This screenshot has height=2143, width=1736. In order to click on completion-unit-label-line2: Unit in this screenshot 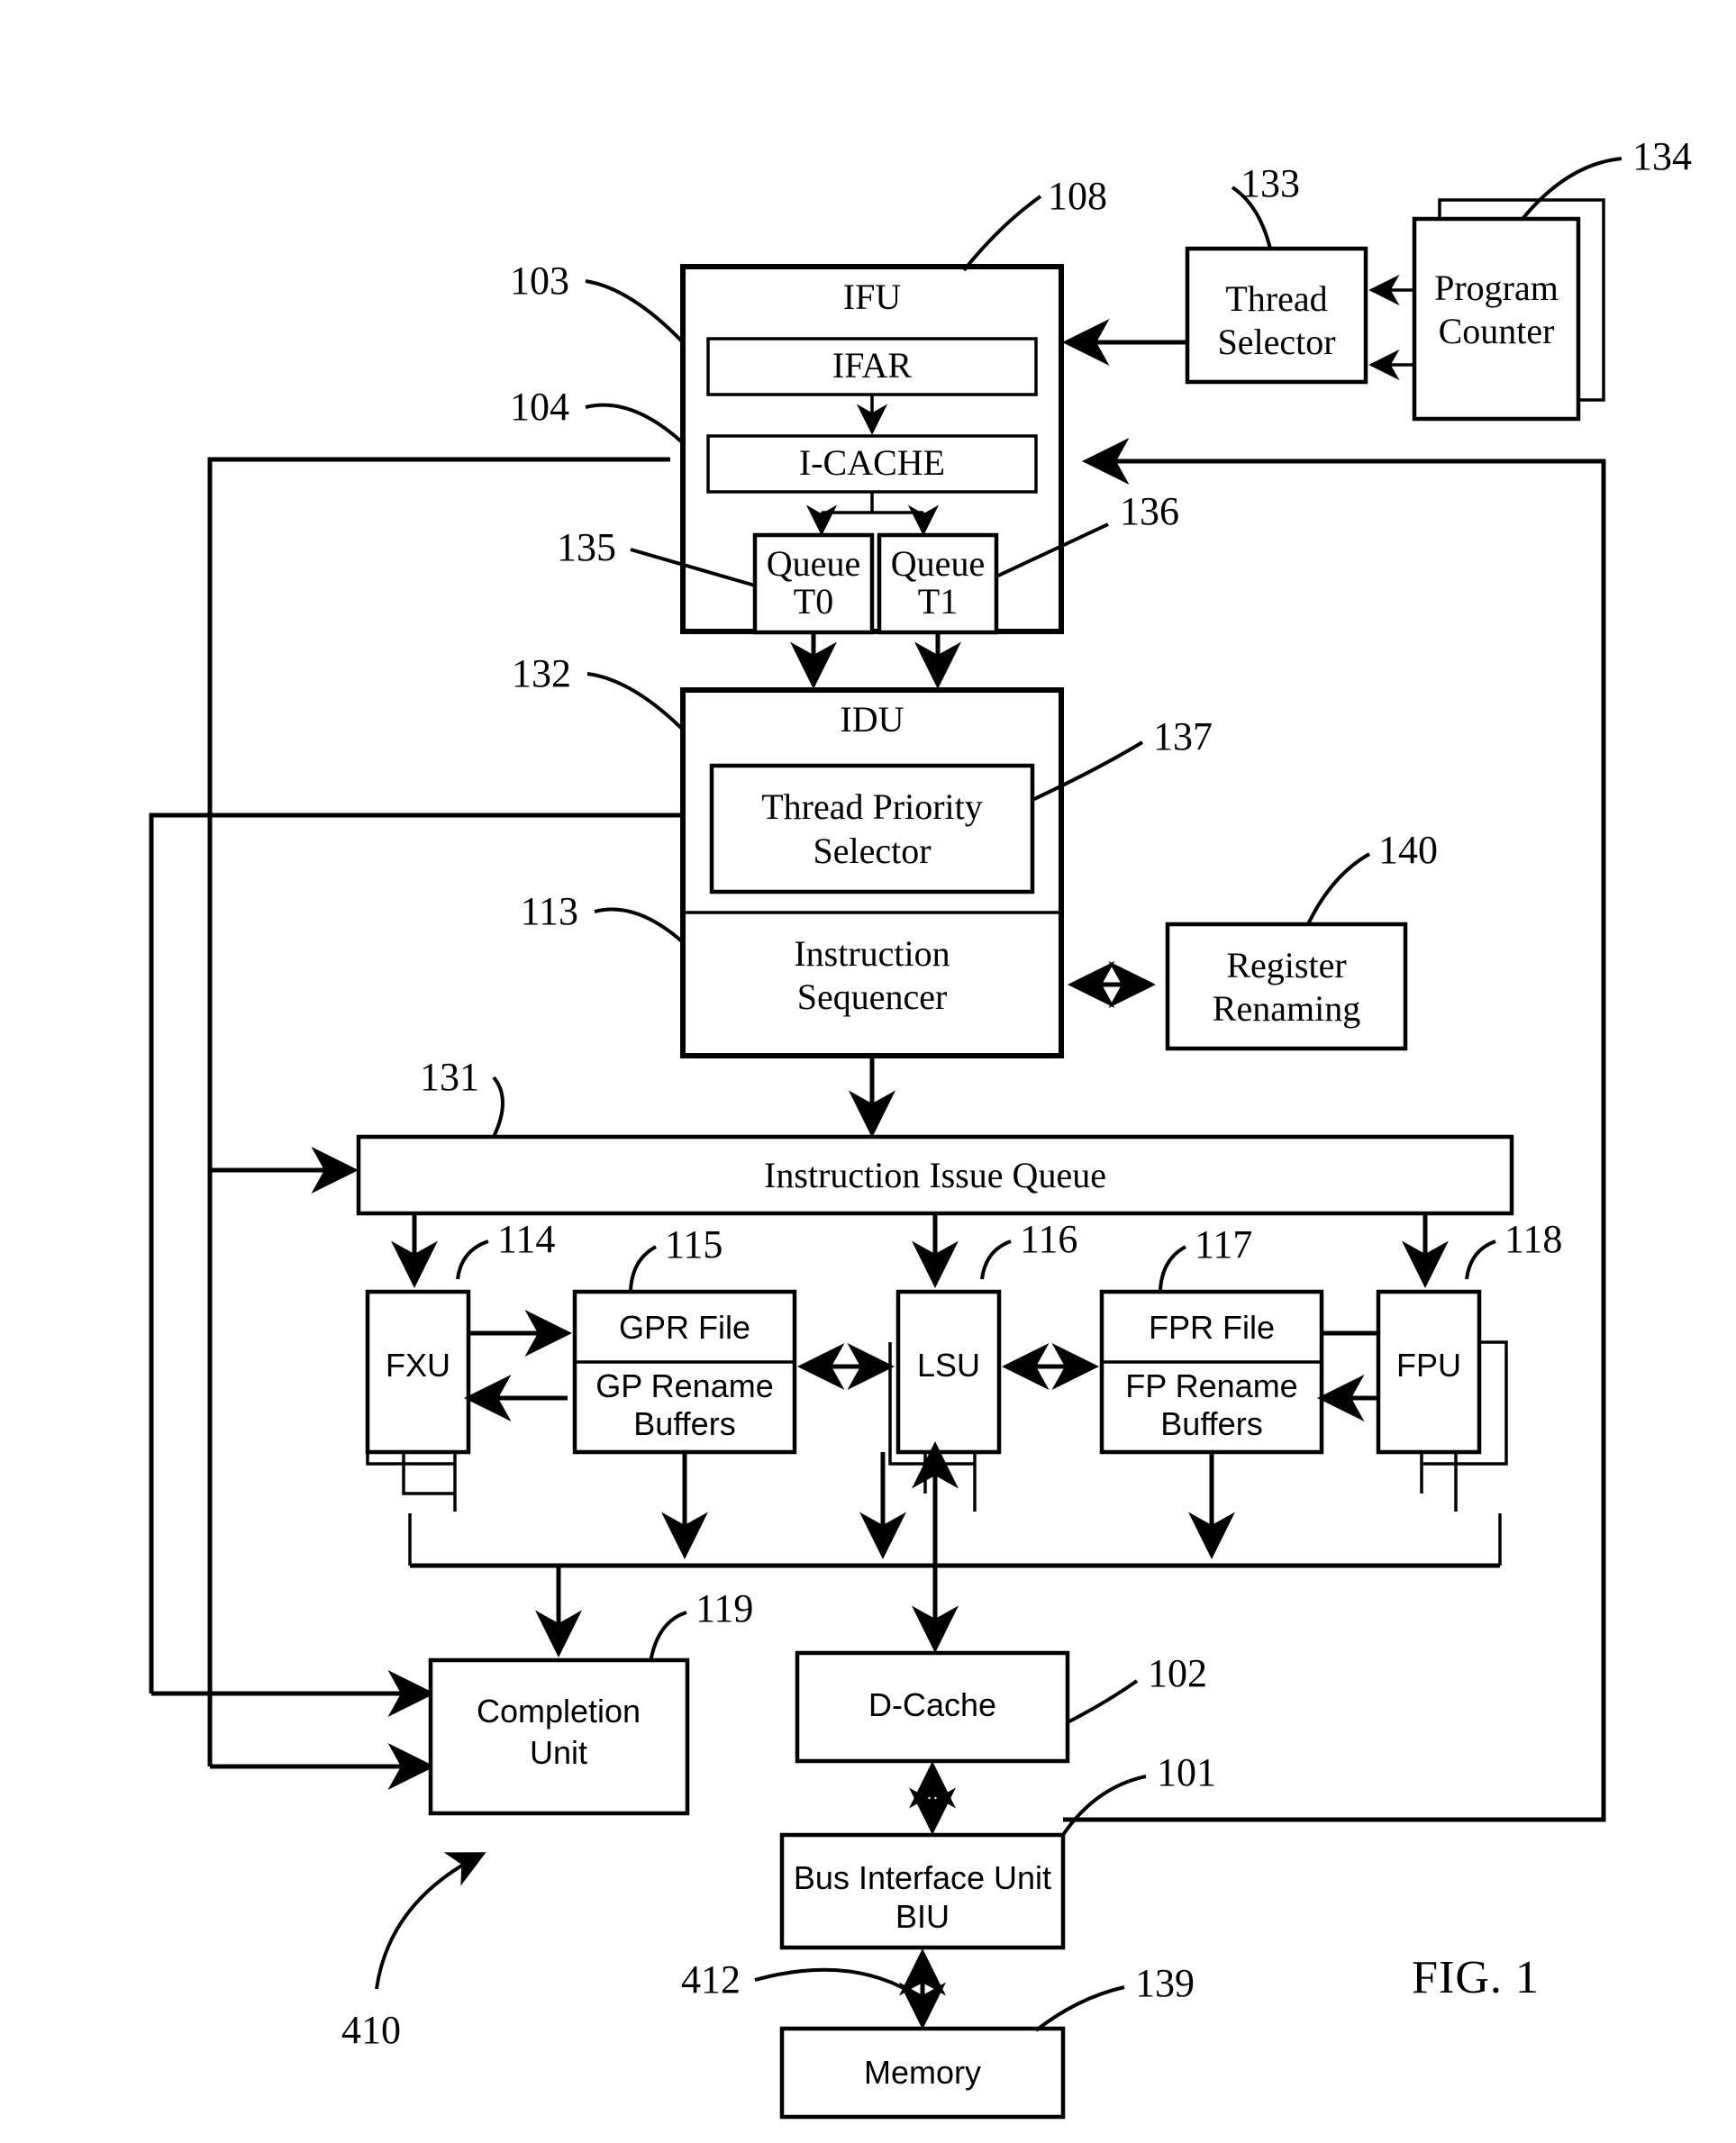, I will do `click(558, 1752)`.